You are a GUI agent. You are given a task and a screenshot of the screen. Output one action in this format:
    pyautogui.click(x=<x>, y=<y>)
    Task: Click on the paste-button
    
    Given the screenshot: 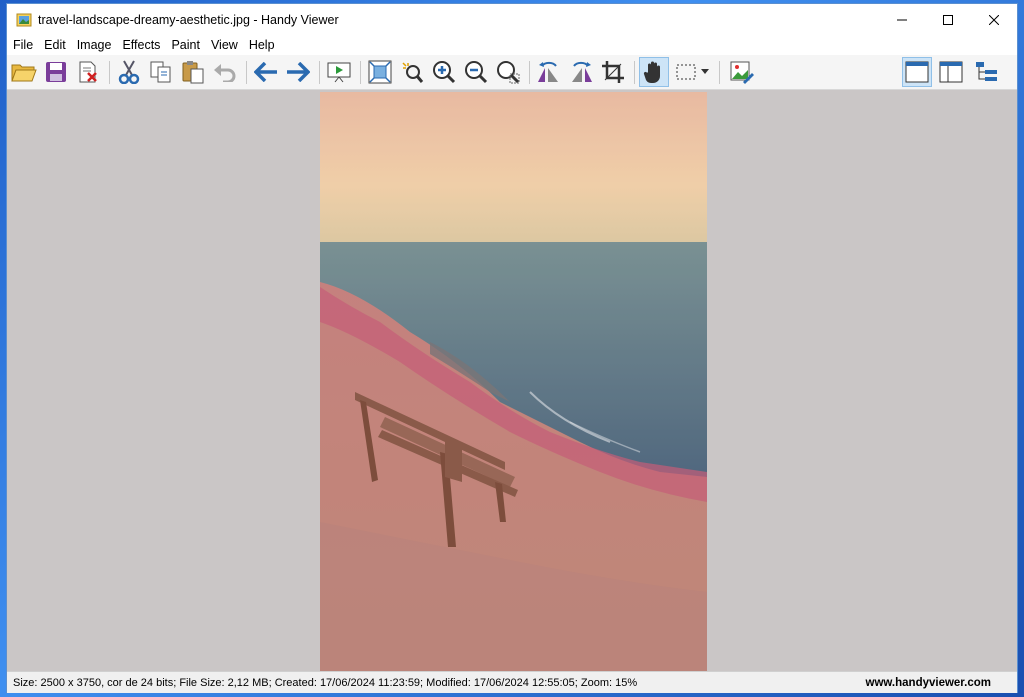 What is the action you would take?
    pyautogui.click(x=193, y=72)
    